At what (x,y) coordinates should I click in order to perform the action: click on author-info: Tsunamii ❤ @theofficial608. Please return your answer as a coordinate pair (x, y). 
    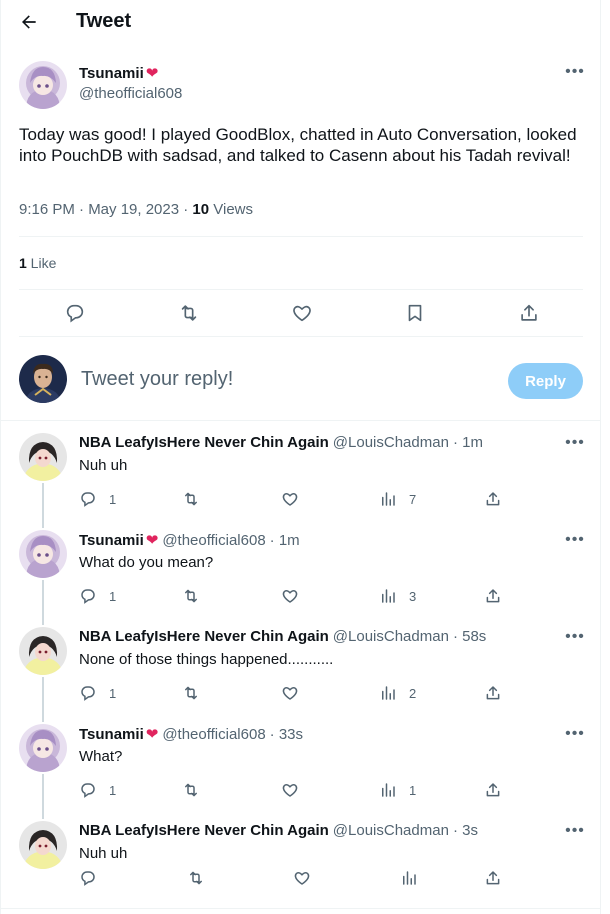
    Looking at the image, I should click on (130, 83).